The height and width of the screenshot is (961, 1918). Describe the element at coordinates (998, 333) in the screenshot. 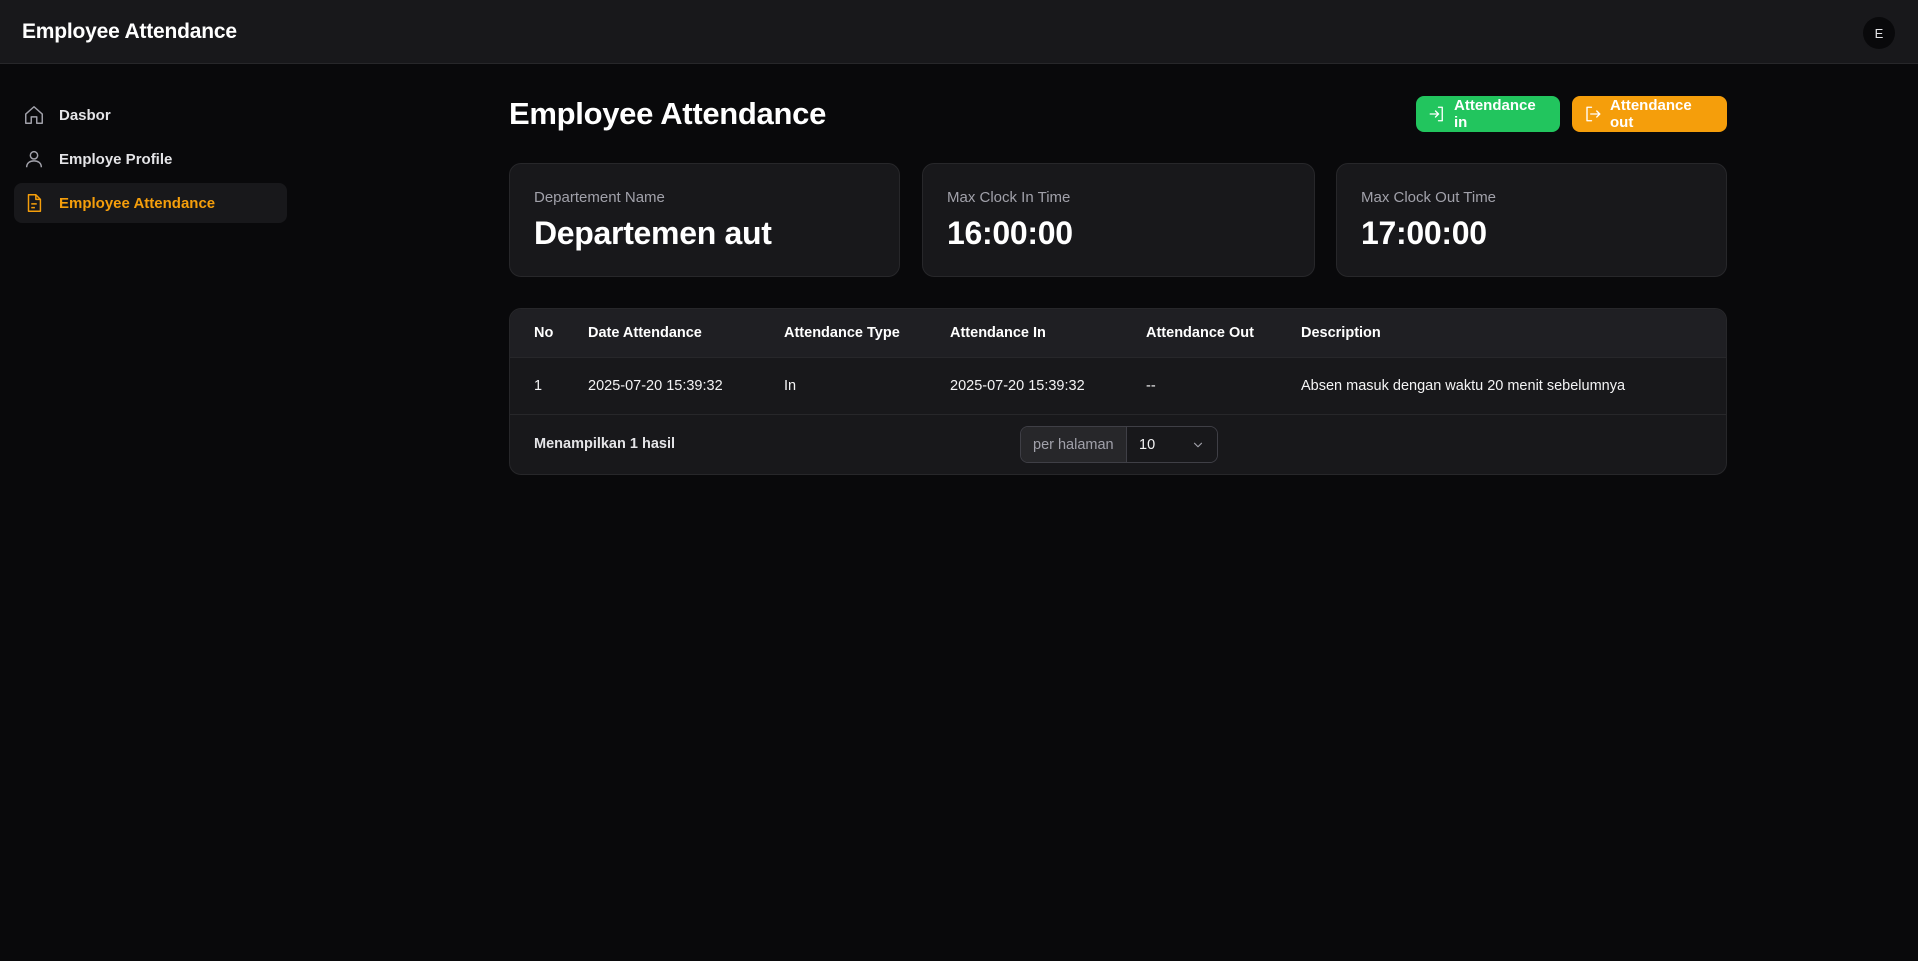

I see `column-header-in: Attendance In` at that location.